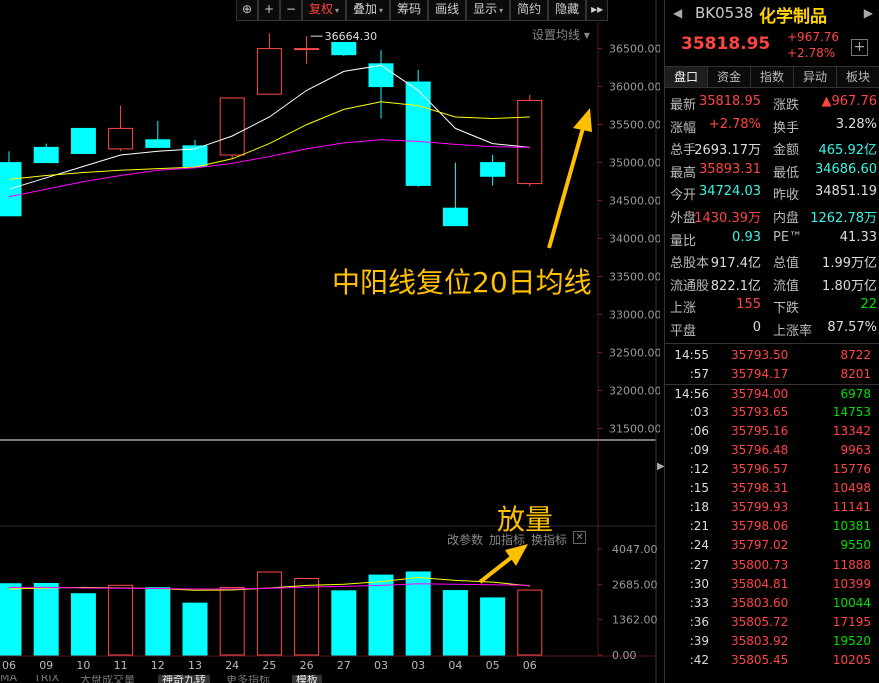 The image size is (879, 683). Describe the element at coordinates (634, 49) in the screenshot. I see `y-tick-label: 36500.00` at that location.